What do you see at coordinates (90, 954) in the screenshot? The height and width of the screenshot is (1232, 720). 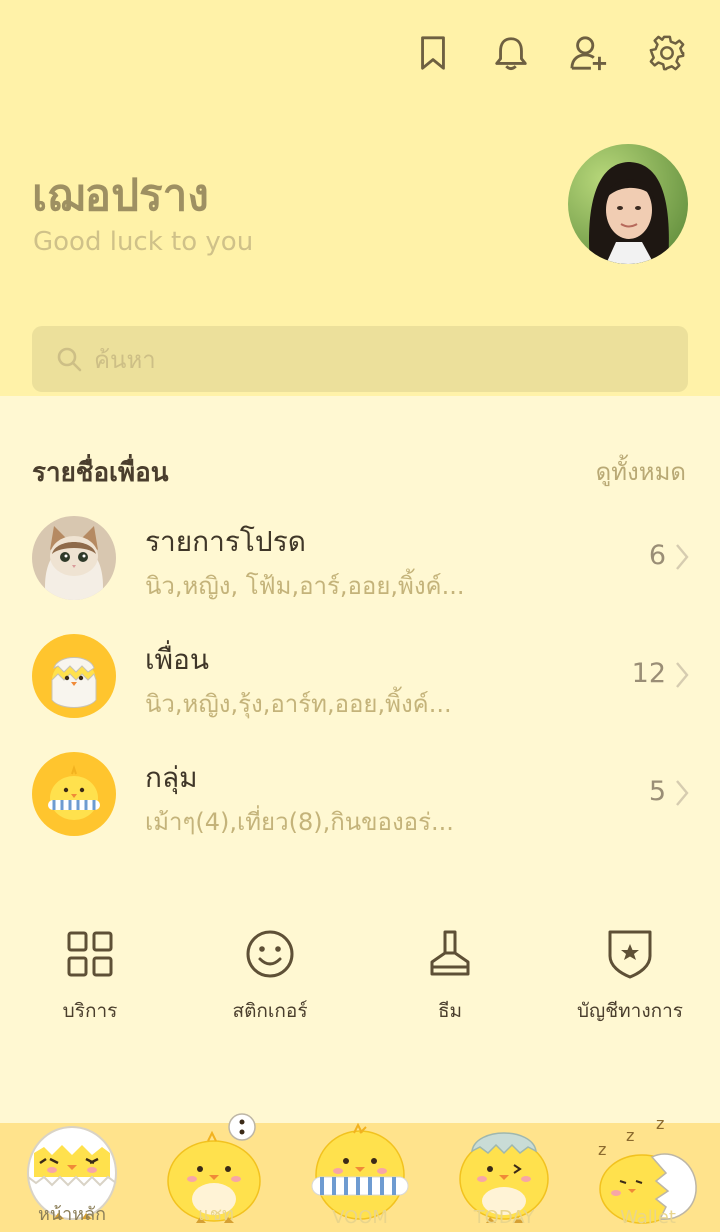 I see `grid-icon` at bounding box center [90, 954].